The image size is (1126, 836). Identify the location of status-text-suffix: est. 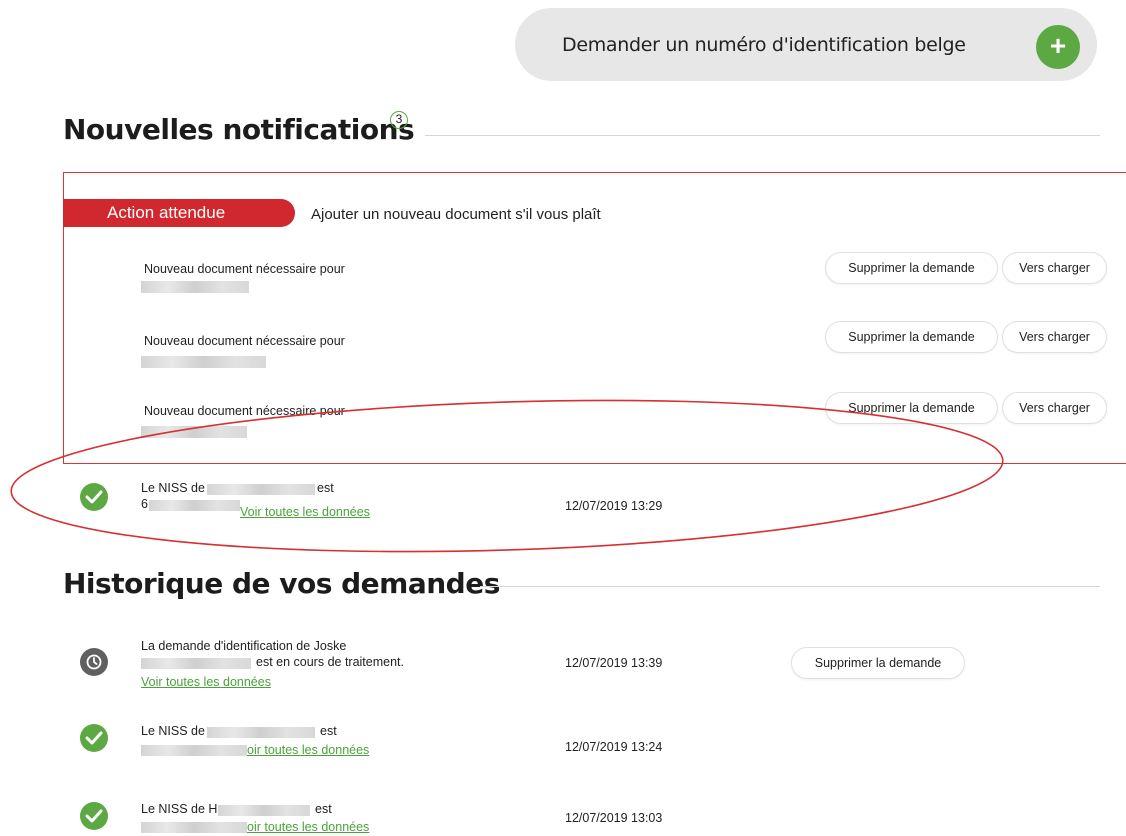
(325, 488).